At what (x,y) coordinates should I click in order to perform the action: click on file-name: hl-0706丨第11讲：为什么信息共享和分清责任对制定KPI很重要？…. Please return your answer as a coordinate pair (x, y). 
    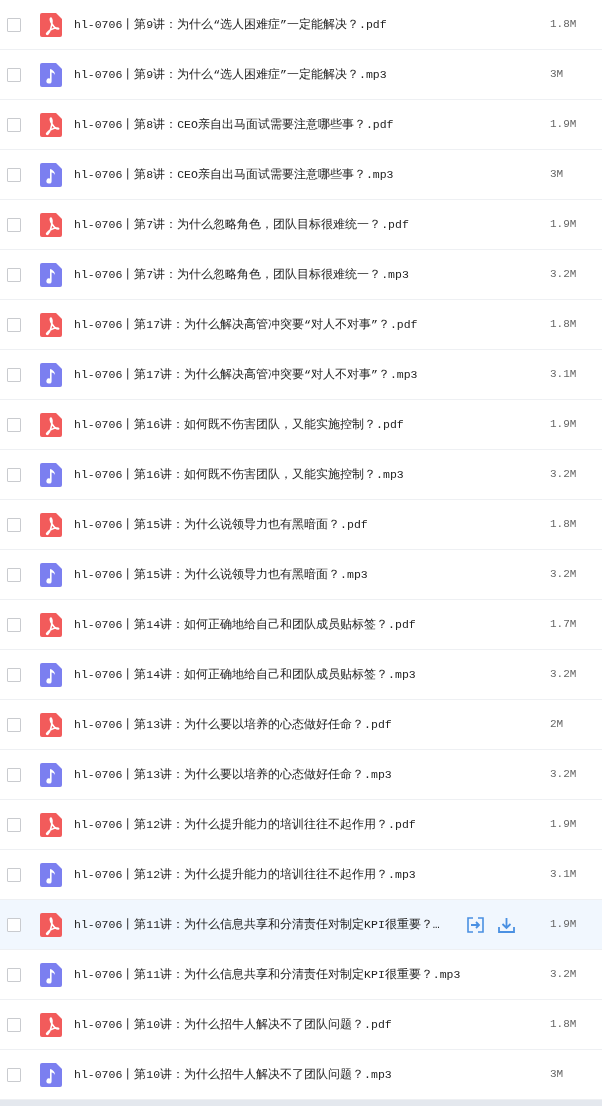
    Looking at the image, I should click on (257, 924).